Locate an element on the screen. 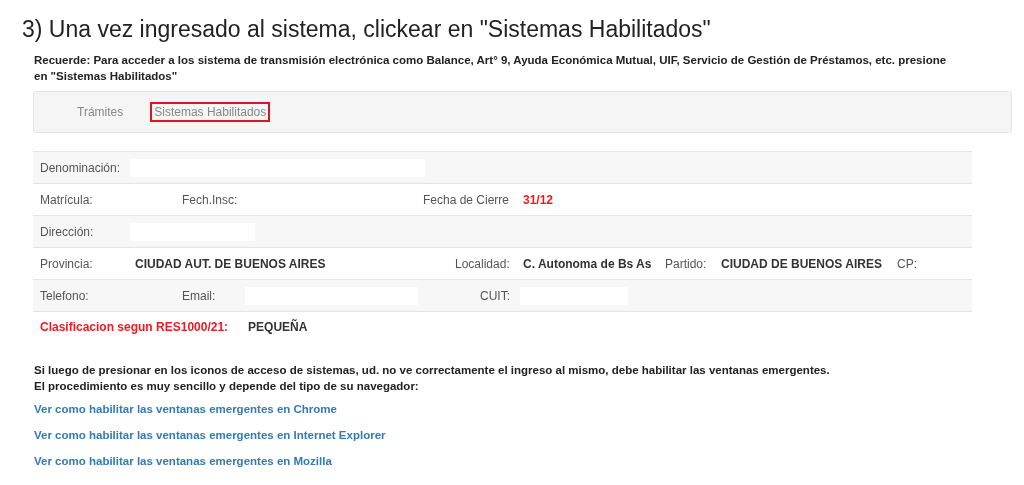 The width and height of the screenshot is (1024, 485). field-label: Partido: is located at coordinates (686, 263).